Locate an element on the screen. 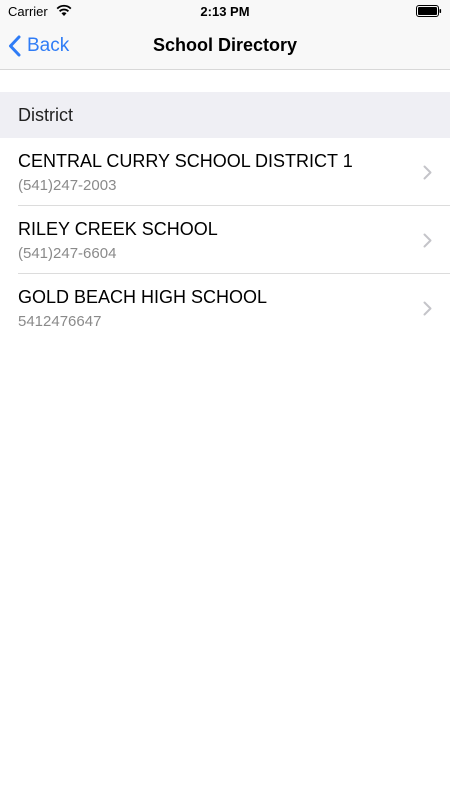 Image resolution: width=450 pixels, height=800 pixels. school-phone: (541)247-6604 is located at coordinates (67, 253).